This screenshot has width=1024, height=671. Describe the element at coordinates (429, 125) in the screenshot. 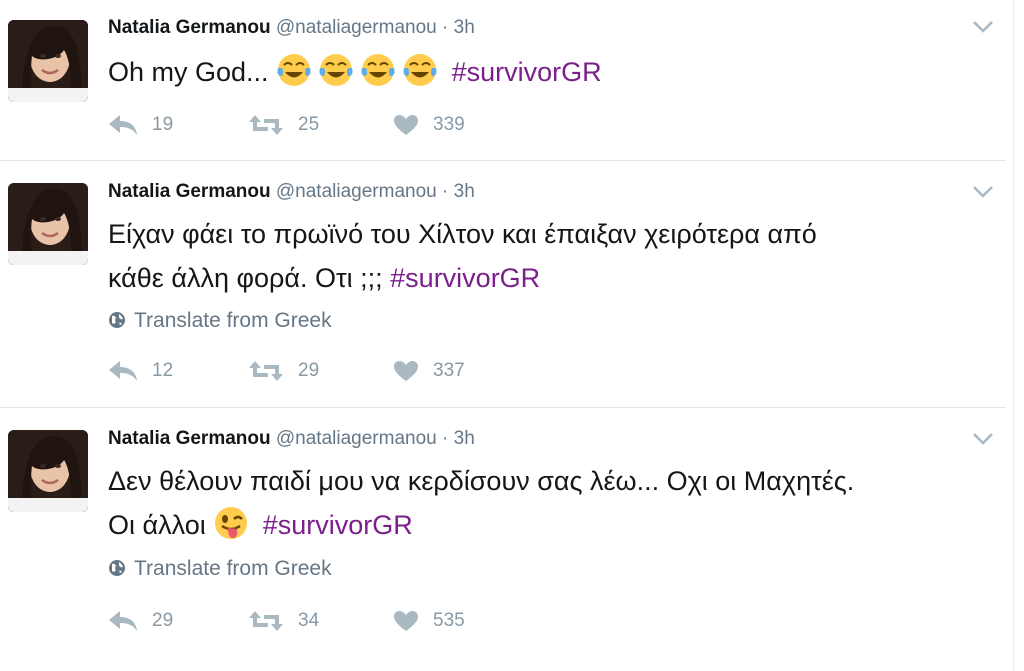

I see `like-button: 339` at that location.